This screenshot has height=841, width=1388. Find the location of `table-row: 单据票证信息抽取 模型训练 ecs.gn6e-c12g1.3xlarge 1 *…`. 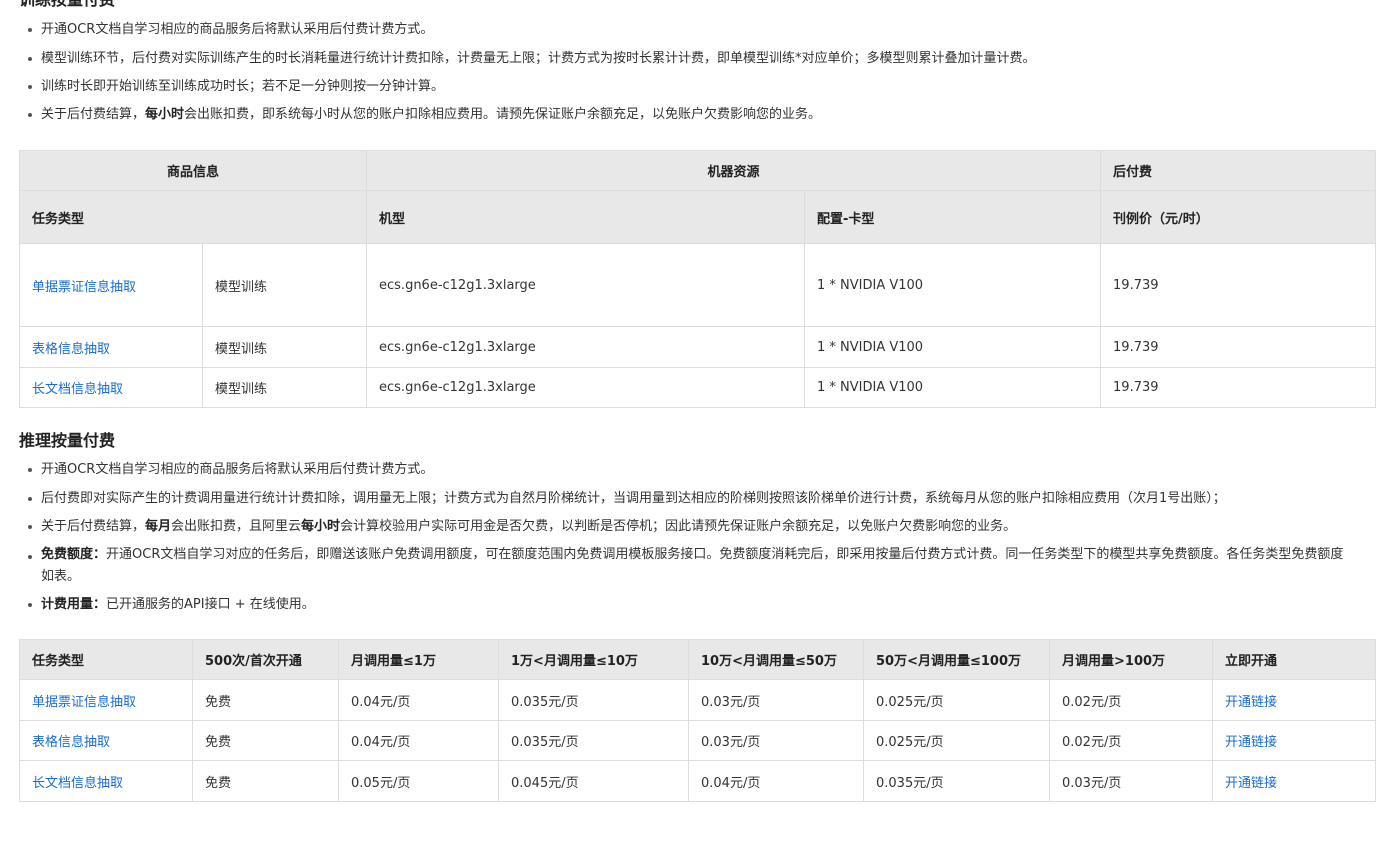

table-row: 单据票证信息抽取 模型训练 ecs.gn6e-c12g1.3xlarge 1 *… is located at coordinates (698, 285).